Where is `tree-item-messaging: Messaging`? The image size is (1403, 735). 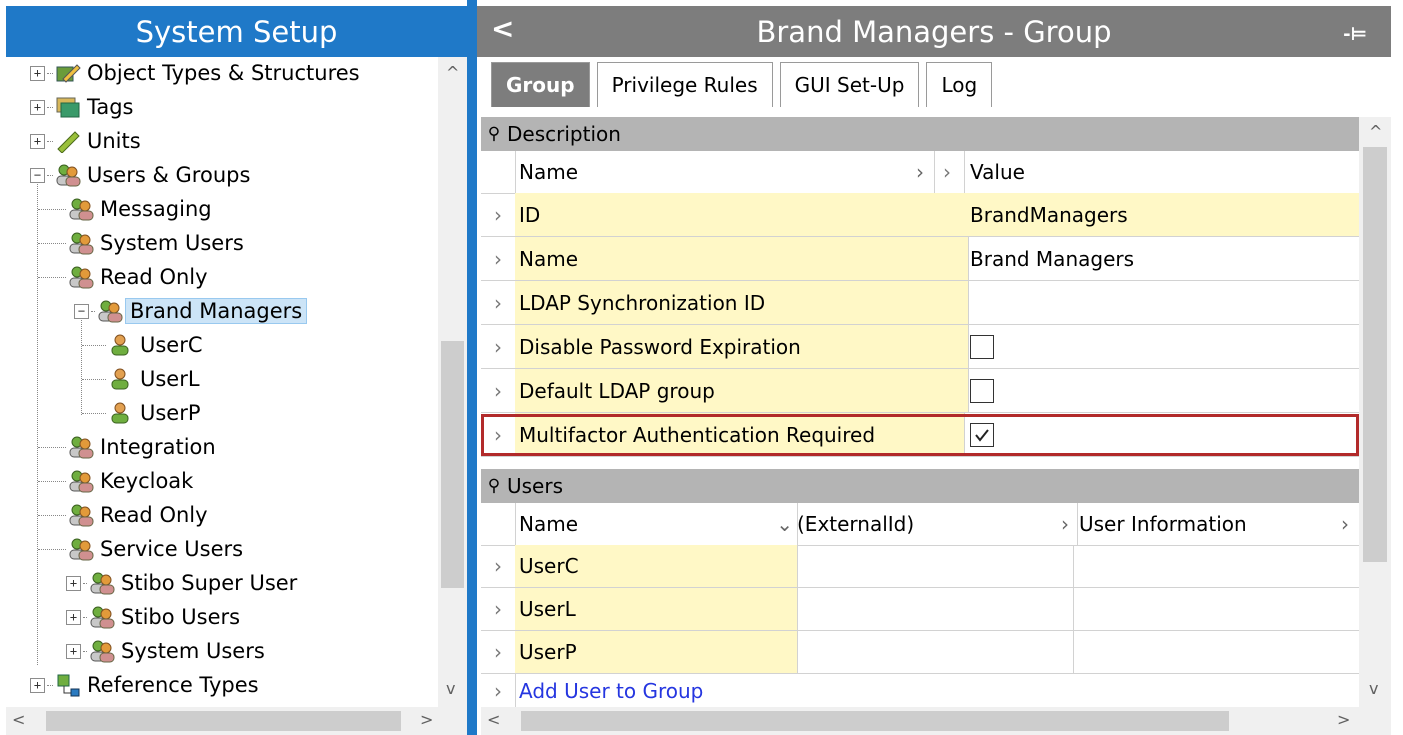
tree-item-messaging: Messaging is located at coordinates (125, 209).